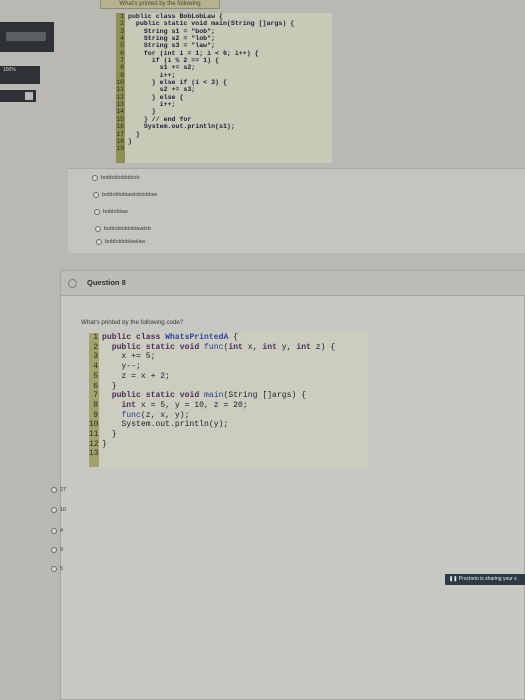  What do you see at coordinates (125, 242) in the screenshot?
I see `answer-label: boblobloblawlaw` at bounding box center [125, 242].